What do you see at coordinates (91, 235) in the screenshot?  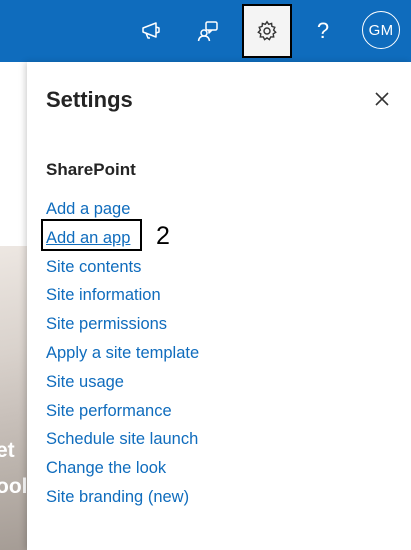 I see `add-app-callout-box` at bounding box center [91, 235].